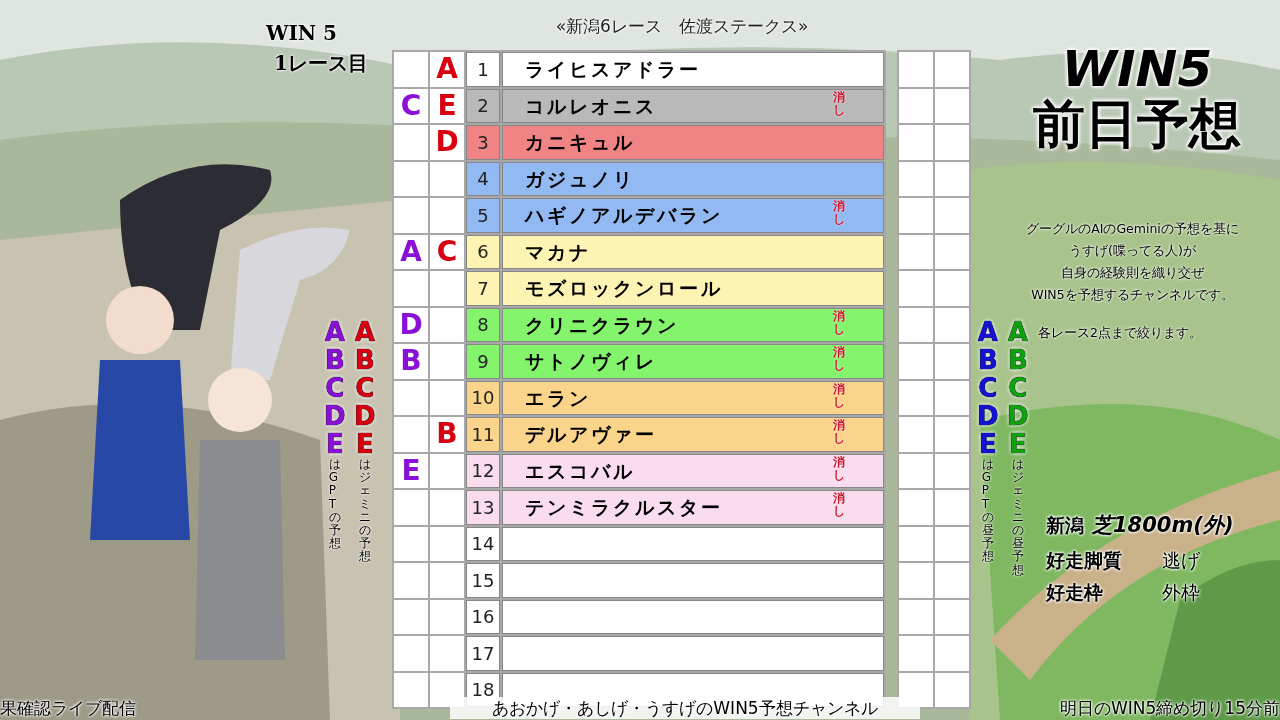 The width and height of the screenshot is (1280, 720). What do you see at coordinates (580, 142) in the screenshot?
I see `horse-name: カニキュル` at bounding box center [580, 142].